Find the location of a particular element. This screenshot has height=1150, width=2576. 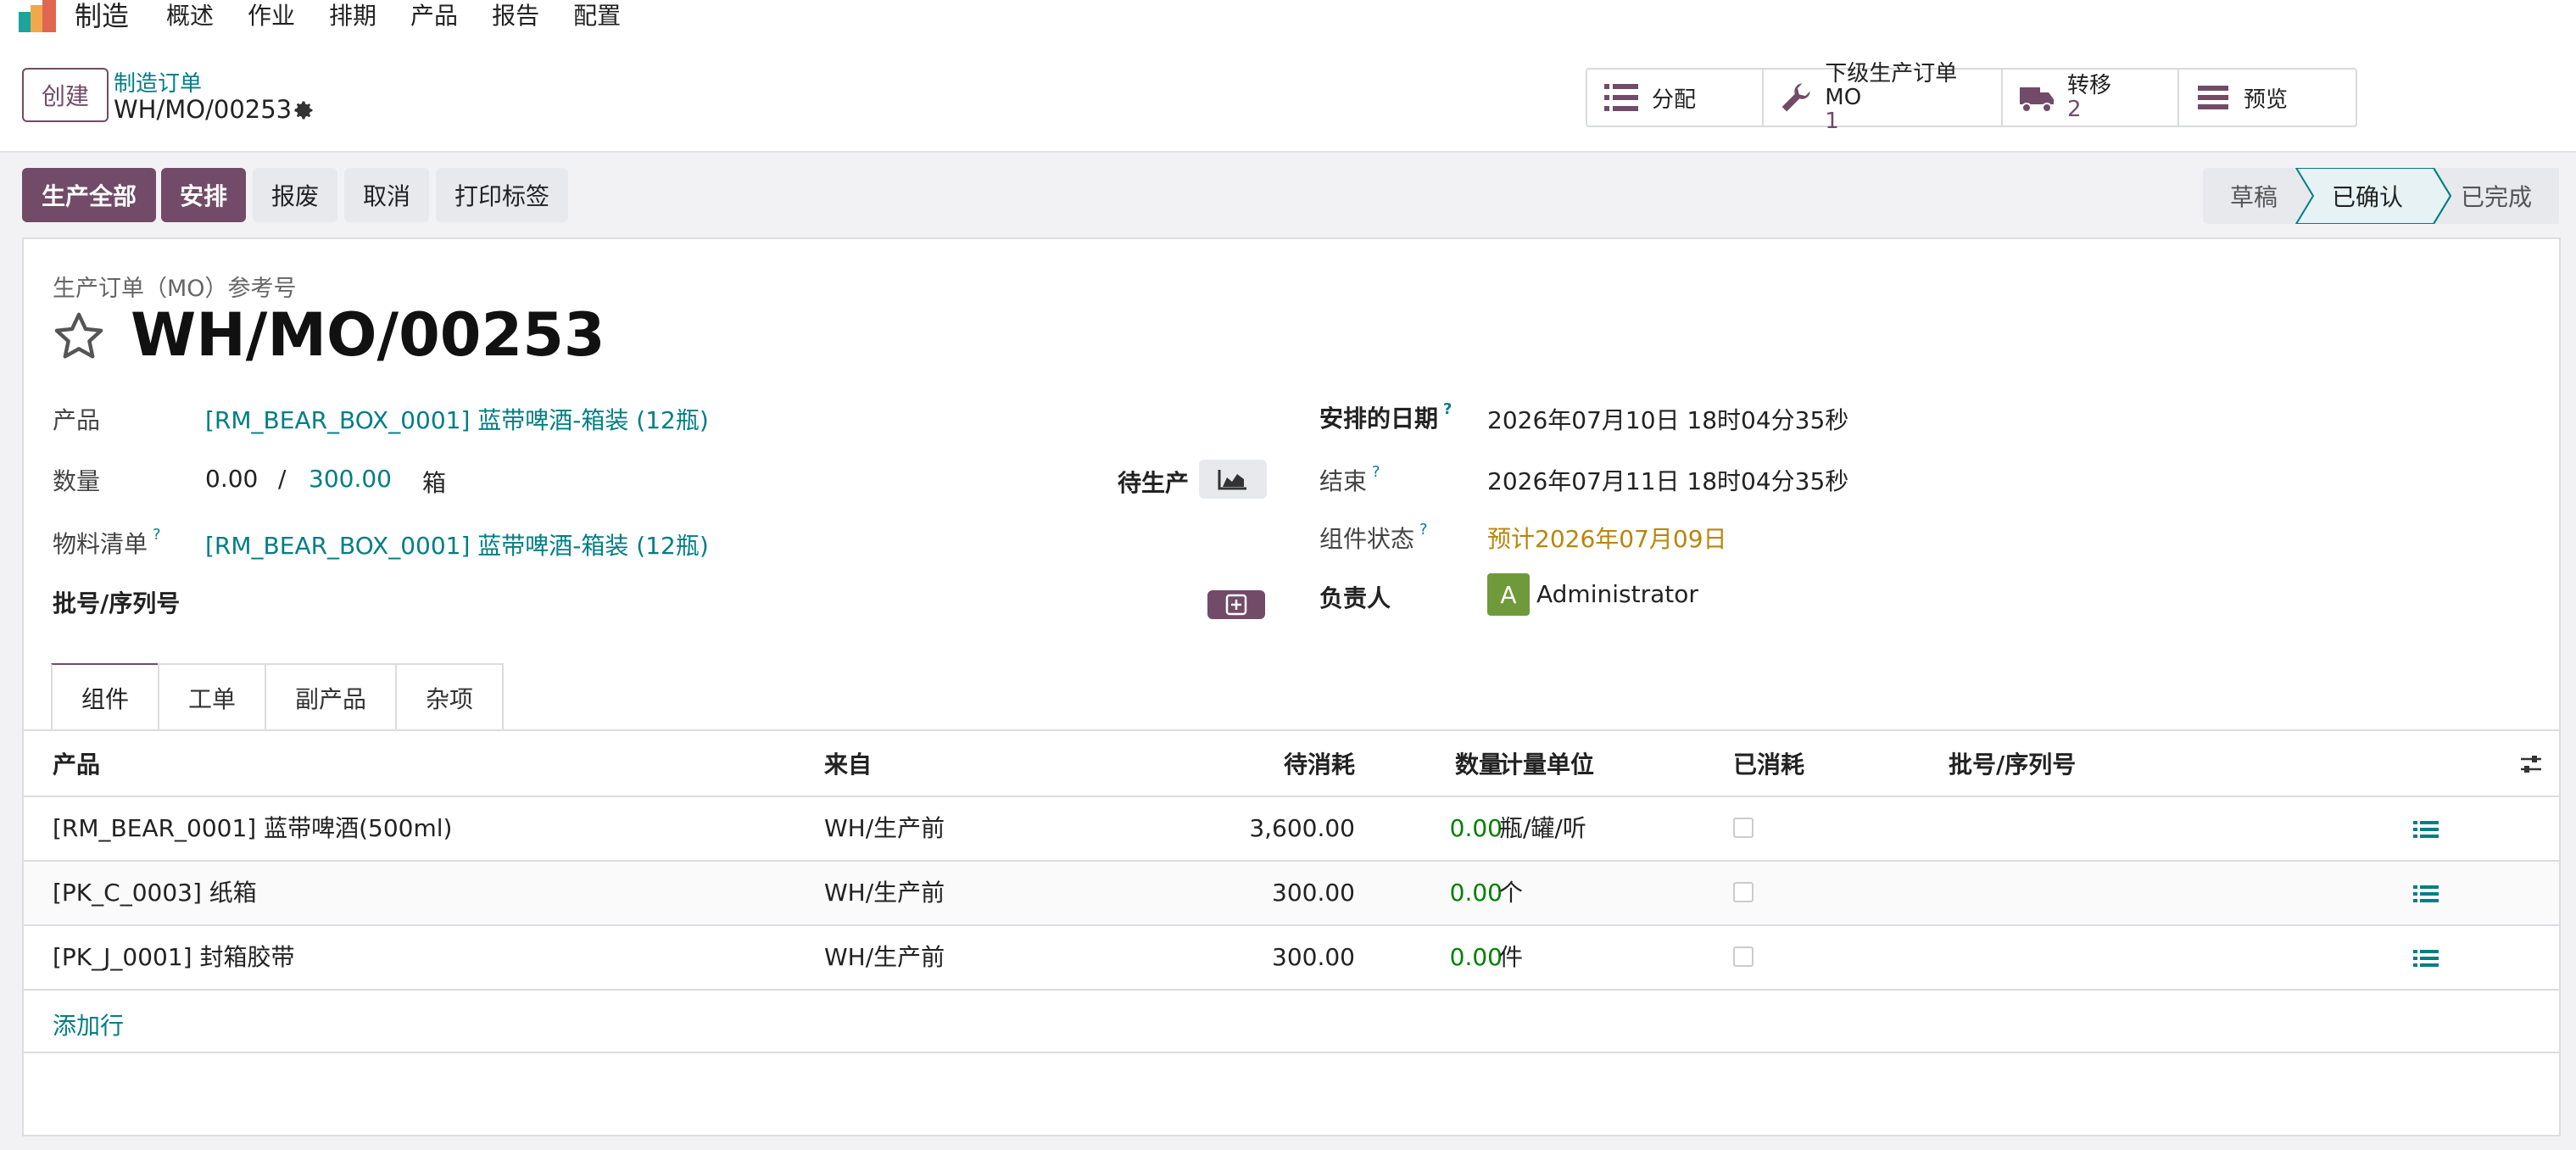

product-value: [RM_BEAR_BOX_0001] 蓝带啤酒-箱装 (12瓶) is located at coordinates (457, 419).